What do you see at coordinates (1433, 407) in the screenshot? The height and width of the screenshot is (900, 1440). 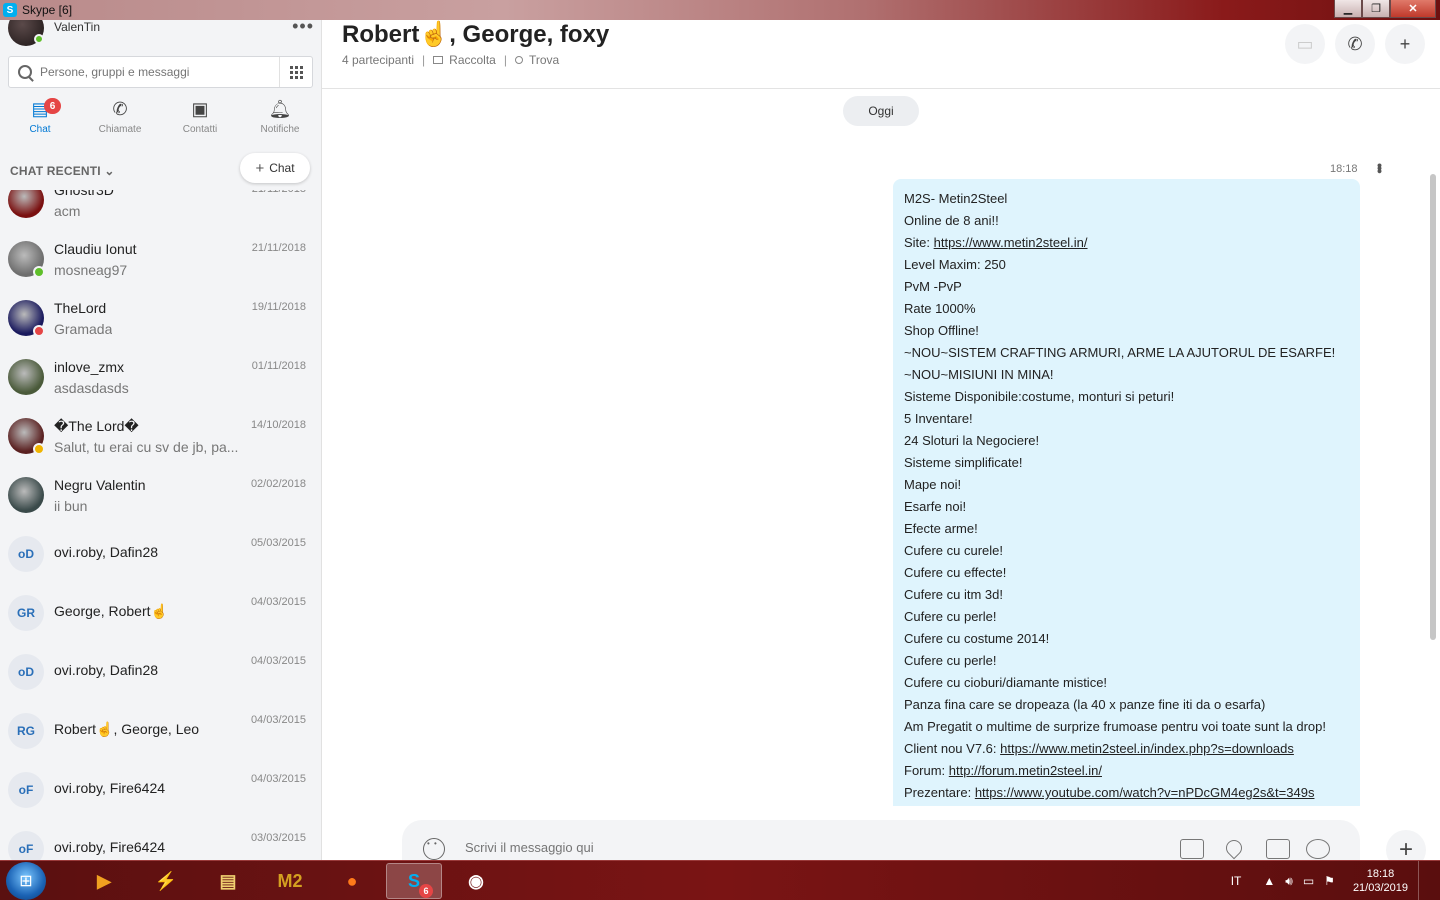 I see `scrollbar-thumb` at bounding box center [1433, 407].